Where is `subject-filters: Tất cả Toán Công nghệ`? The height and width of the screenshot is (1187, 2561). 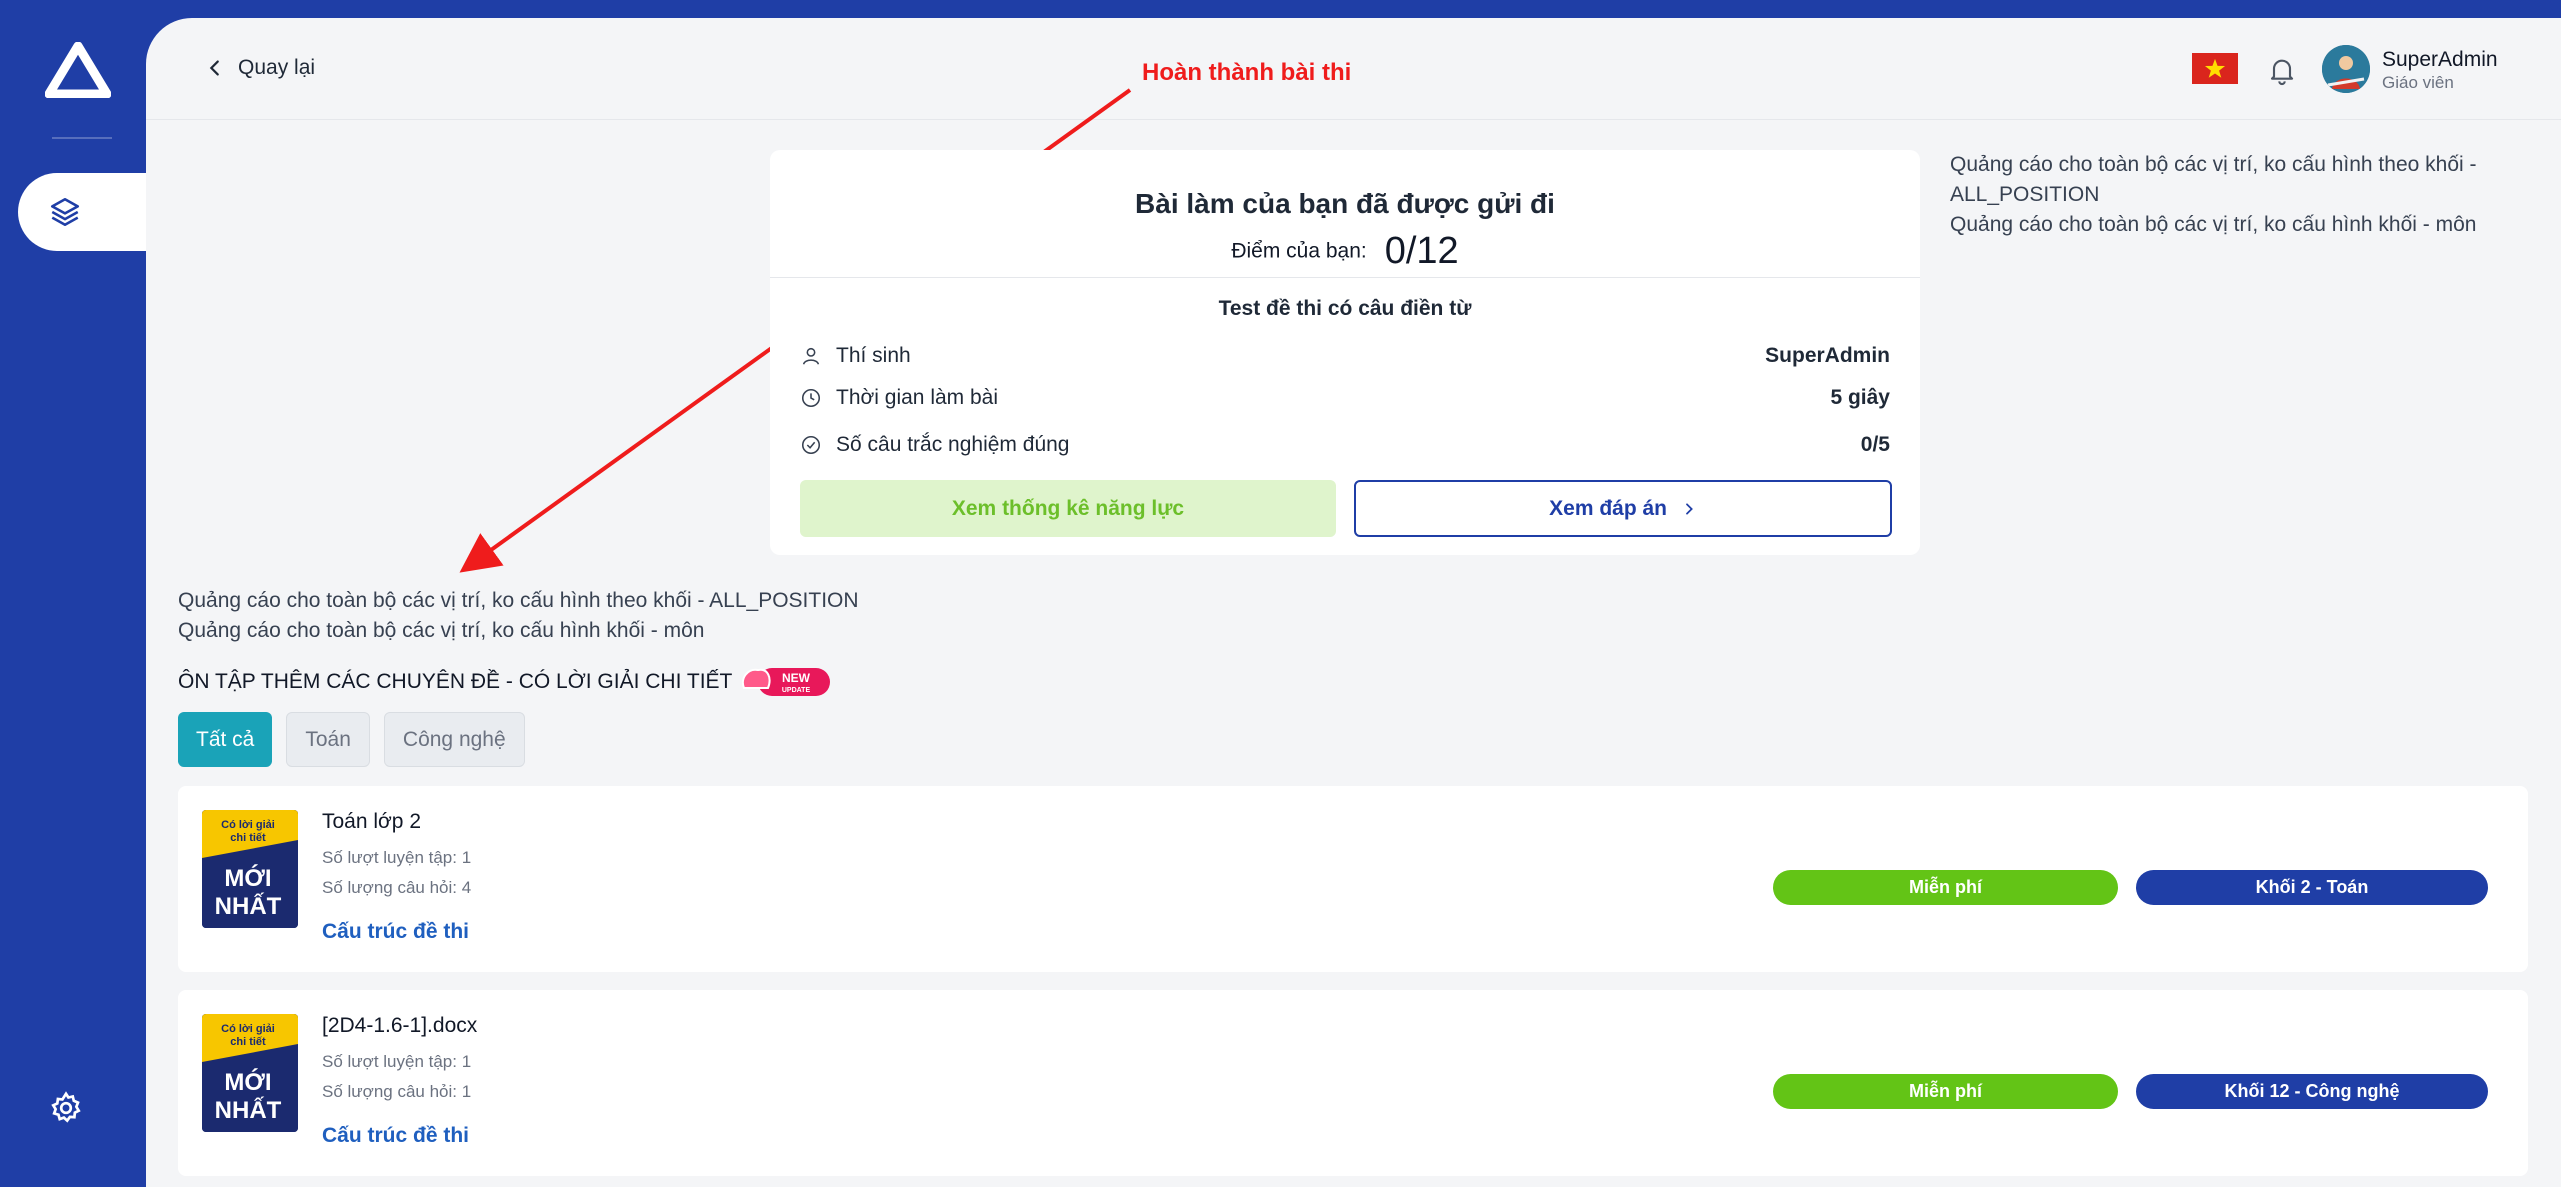
subject-filters: Tất cả Toán Công nghệ is located at coordinates (351, 739).